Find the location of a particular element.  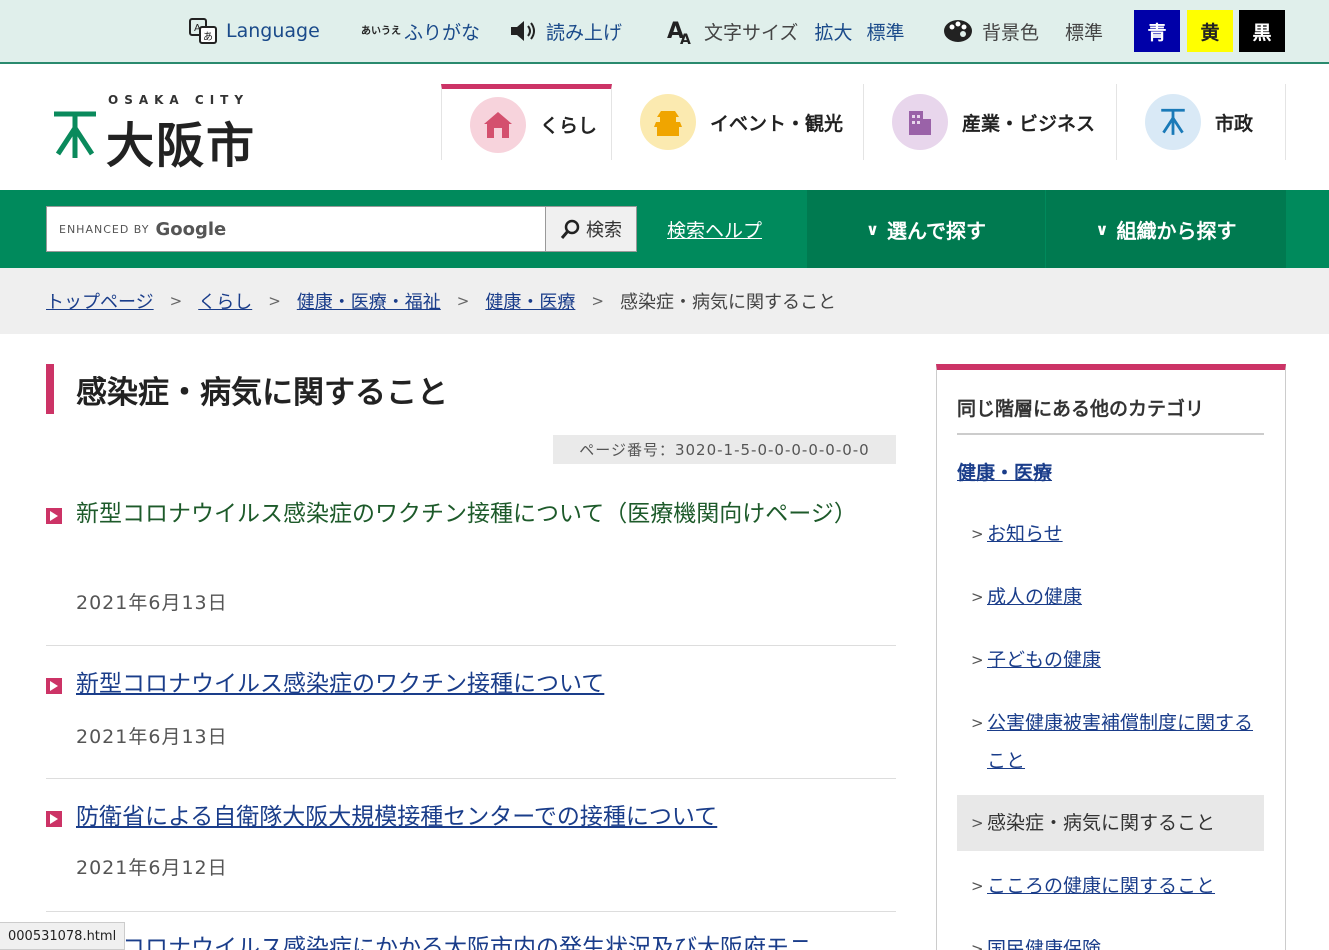

list-item: 防衛省による自衛隊大阪大規模接種センターでの接種について 2021年6月12日 is located at coordinates (471, 845).